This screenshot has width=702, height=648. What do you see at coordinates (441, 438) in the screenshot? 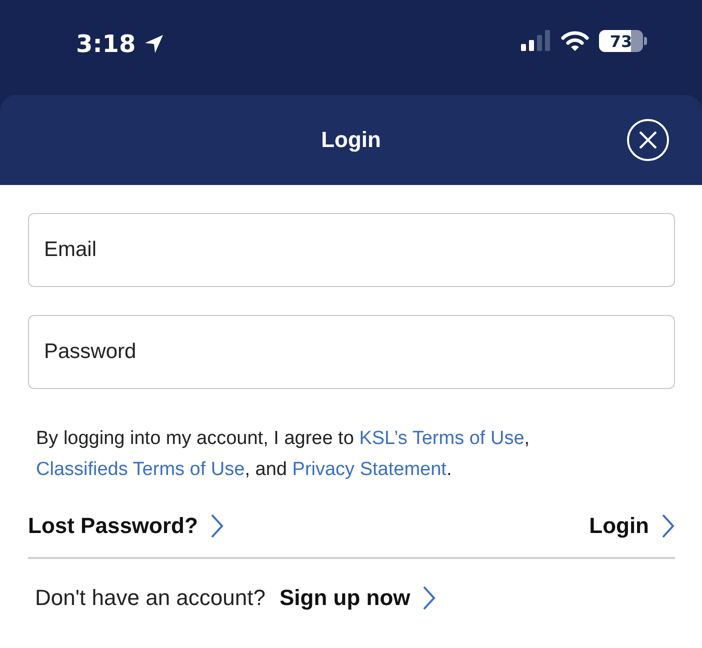
I see `terms-link: KSL’s Terms of Use` at bounding box center [441, 438].